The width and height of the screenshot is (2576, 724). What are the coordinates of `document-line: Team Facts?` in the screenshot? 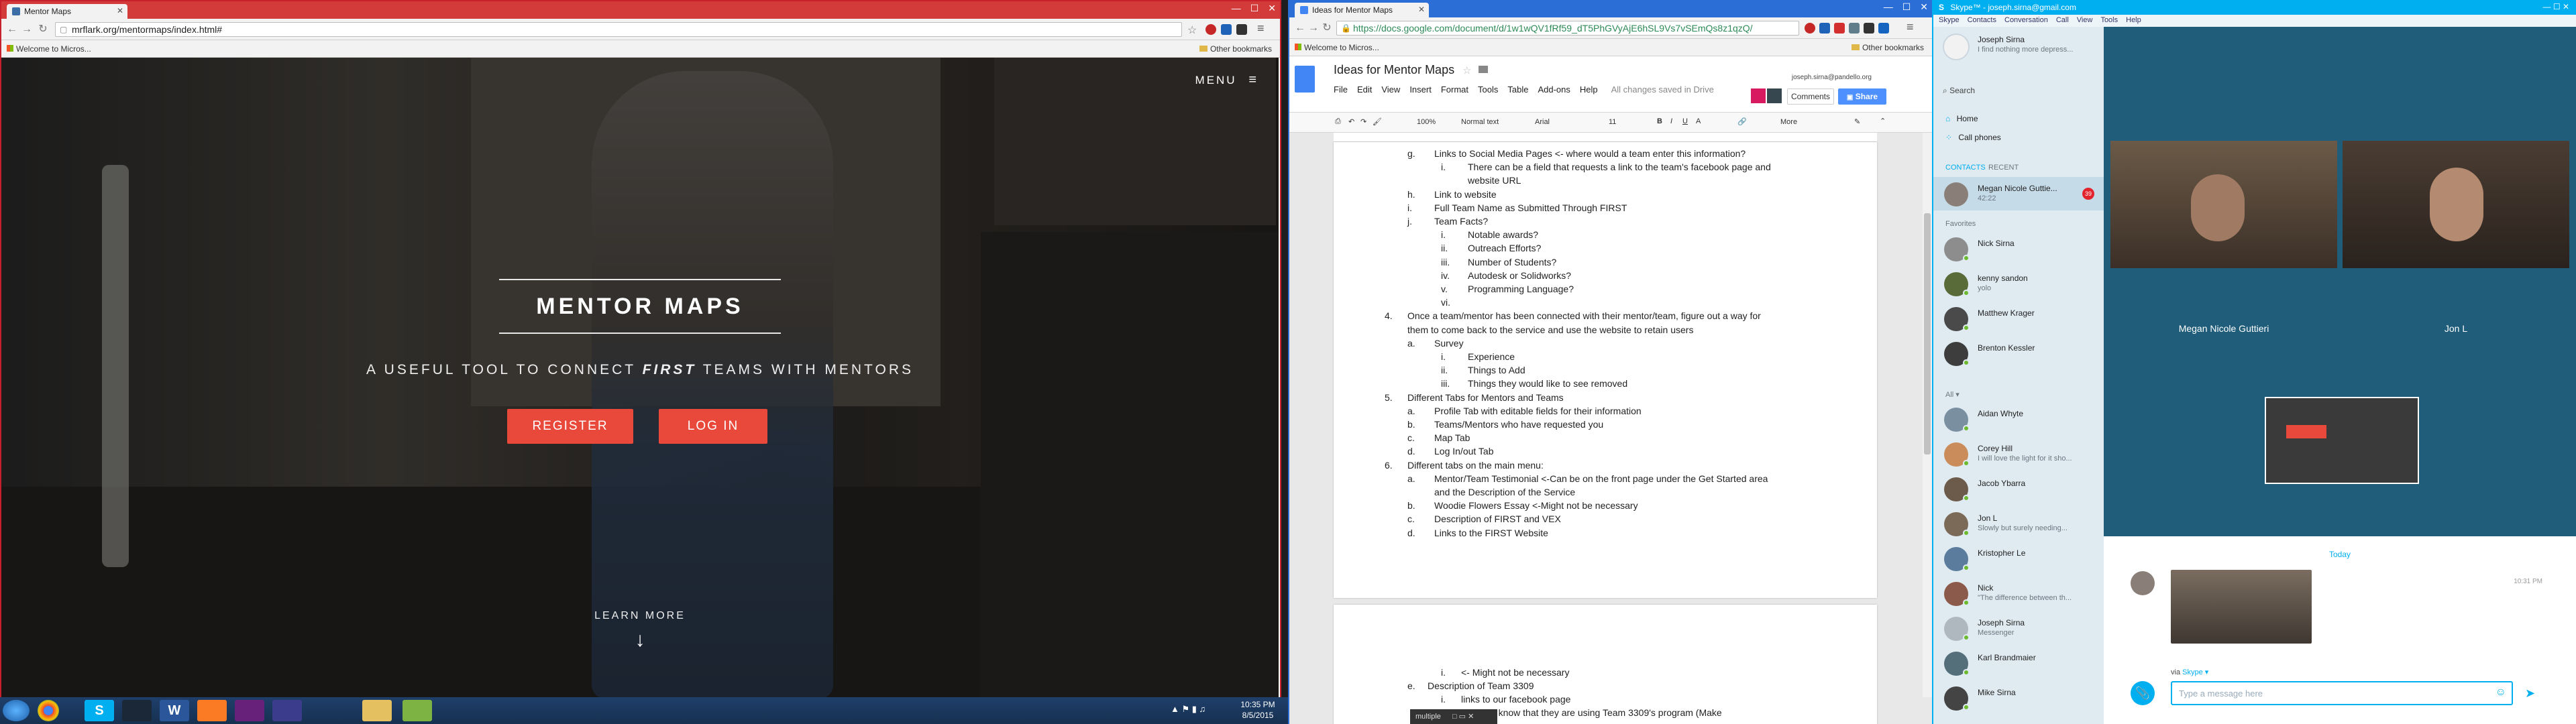 It's located at (1461, 221).